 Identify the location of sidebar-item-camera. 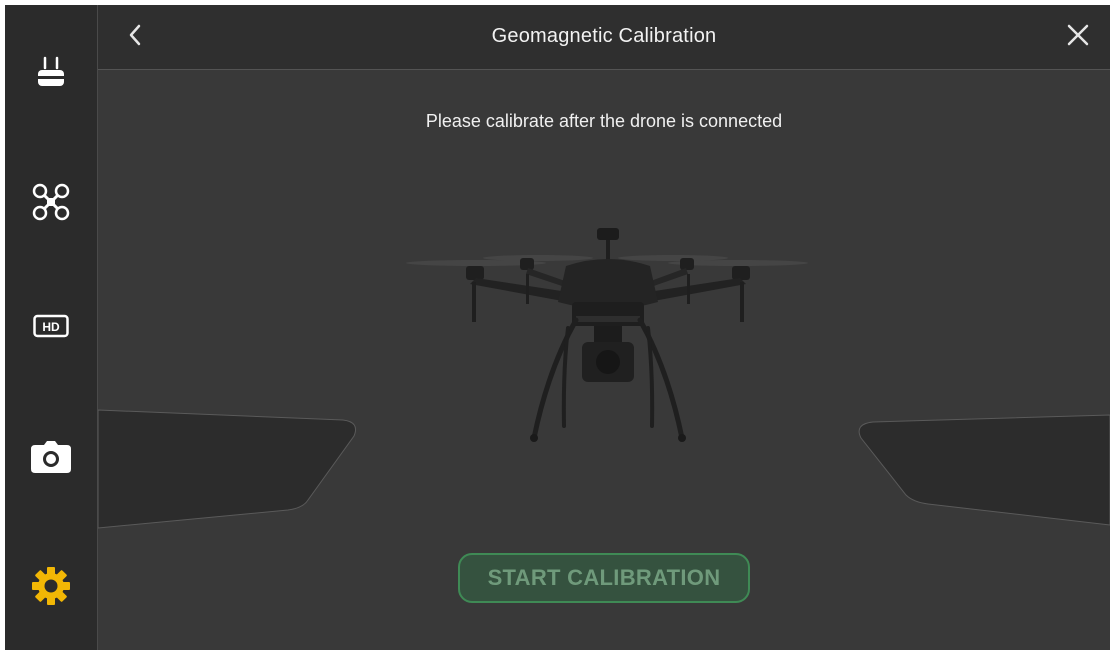
(51, 457).